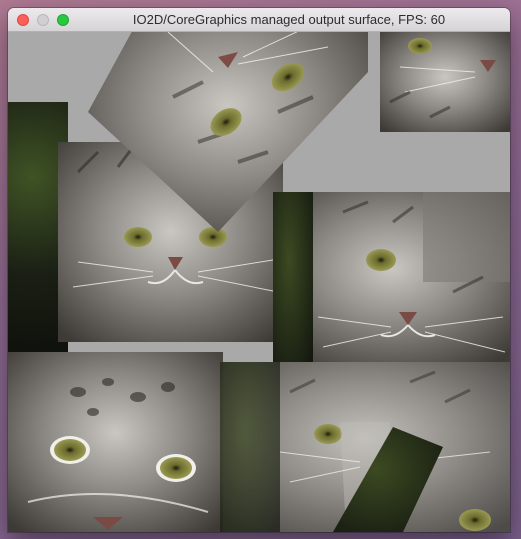  Describe the element at coordinates (445, 82) in the screenshot. I see `tile-cat-face-top-right` at that location.